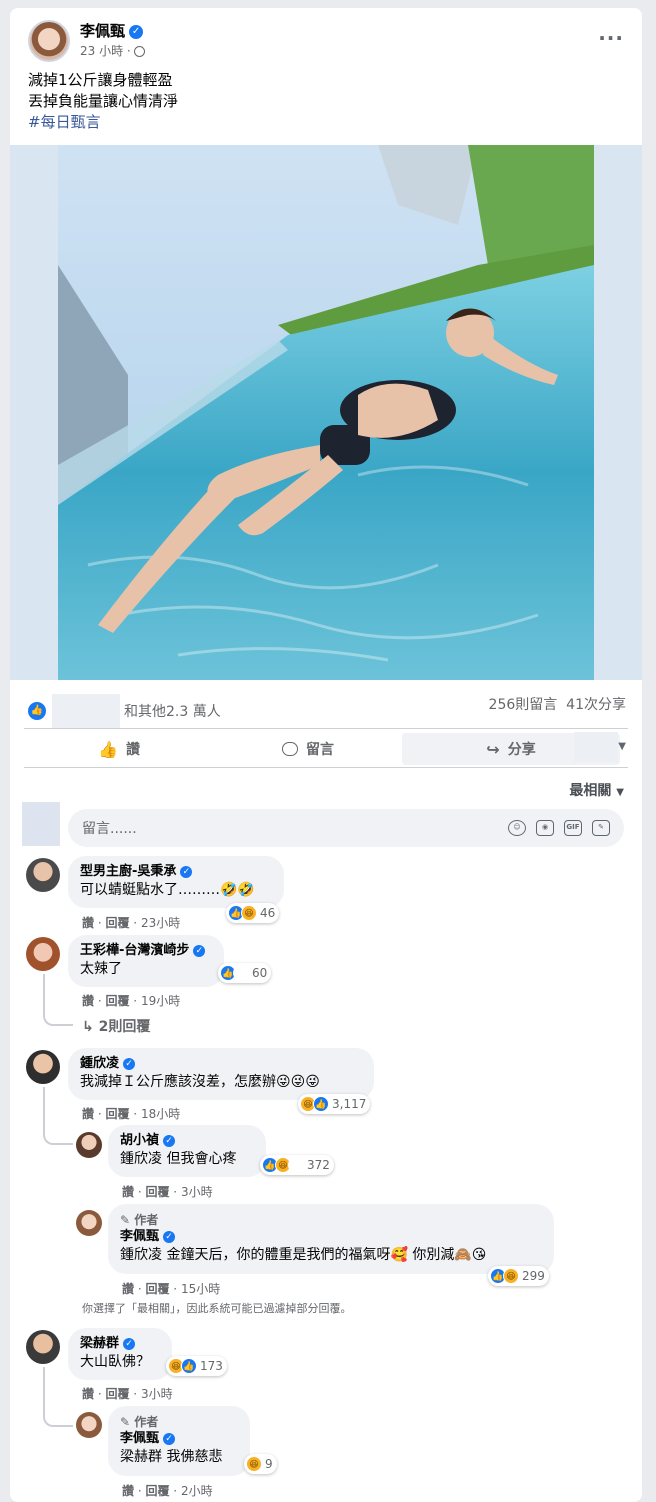 This screenshot has width=656, height=1502. I want to click on reply-text-row: 鍾欣凌 金鐘天后，你的體重是我們的福氣呀🥰 你別減🙈😘, so click(331, 1255).